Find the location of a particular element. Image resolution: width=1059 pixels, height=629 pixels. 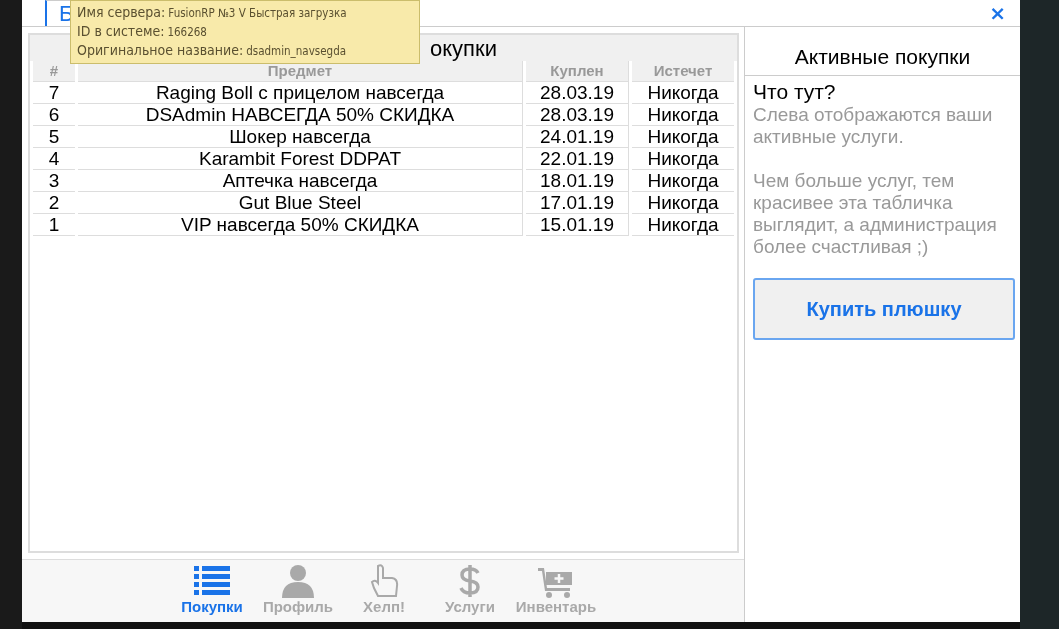

close-button: × is located at coordinates (997, 13).